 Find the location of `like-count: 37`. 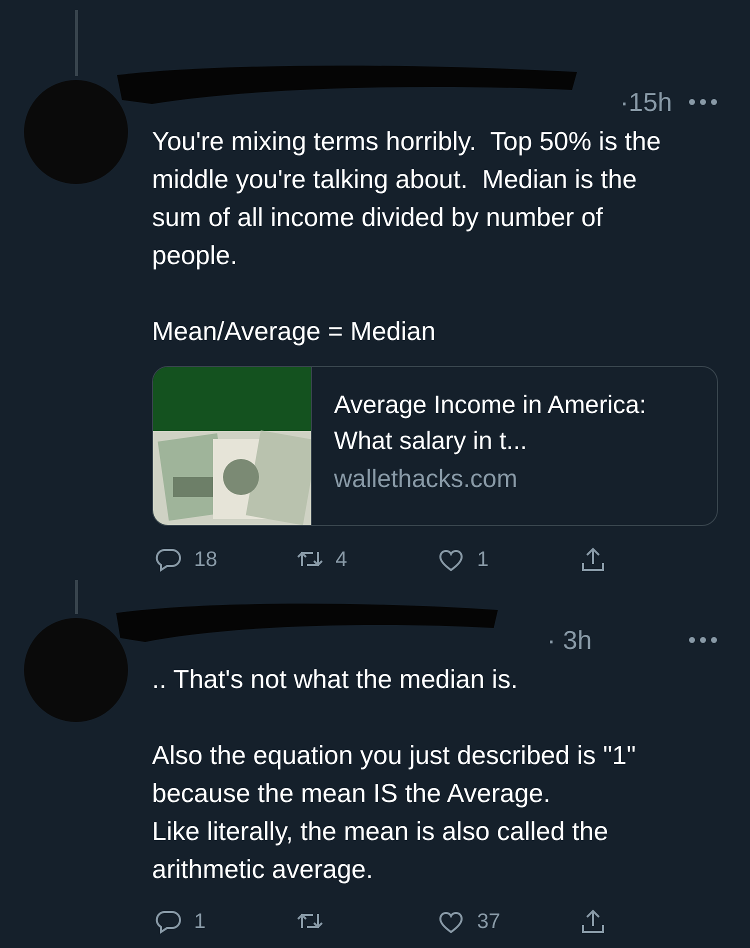

like-count: 37 is located at coordinates (488, 922).